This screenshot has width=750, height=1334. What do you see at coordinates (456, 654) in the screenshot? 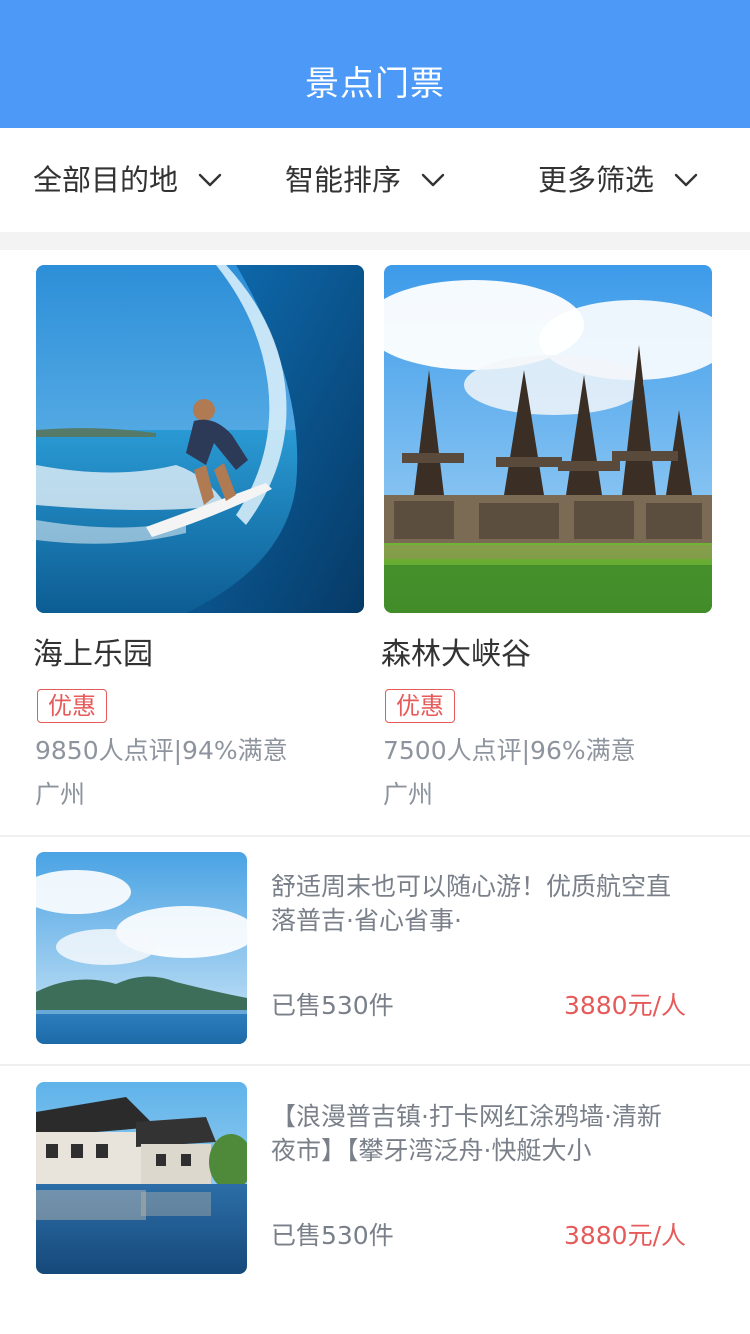
I see `attraction-name: 森林大峡谷` at bounding box center [456, 654].